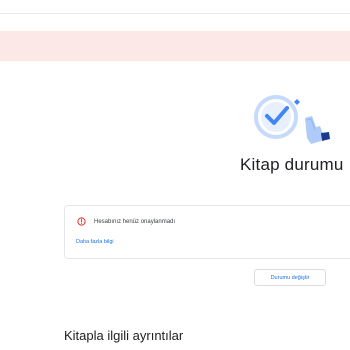 This screenshot has height=350, width=350. Describe the element at coordinates (175, 46) in the screenshot. I see `alert-banner` at that location.